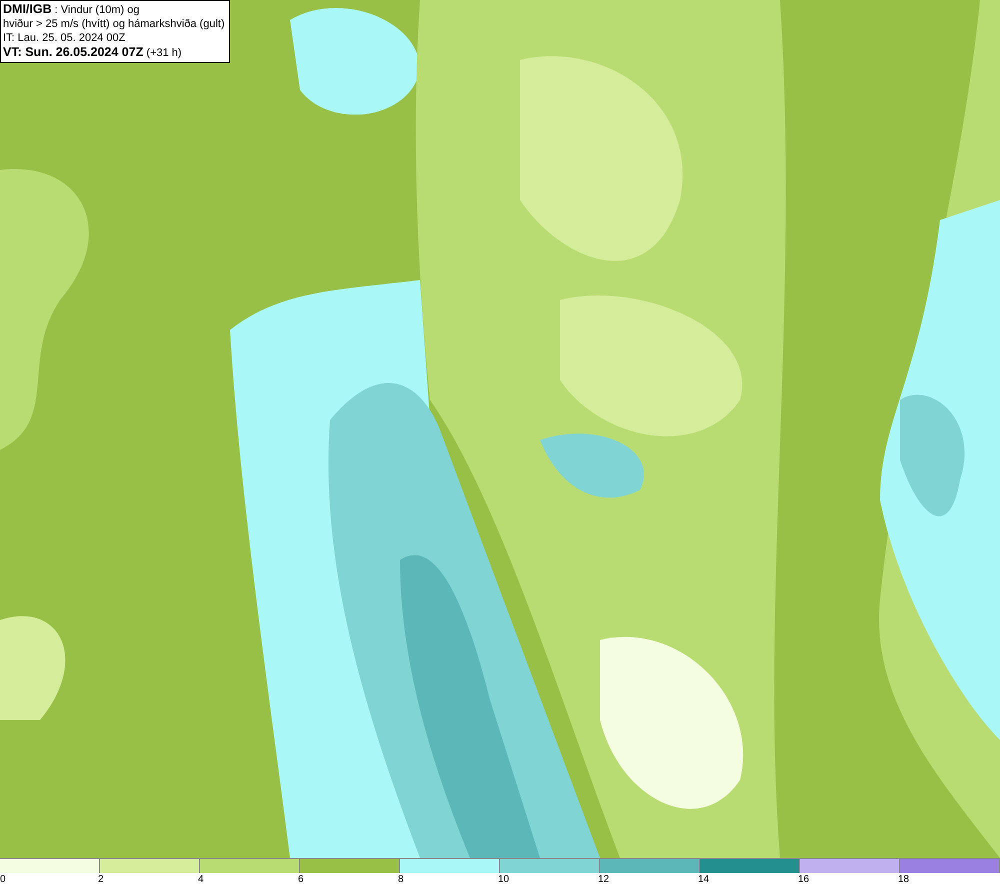 The image size is (1000, 887). I want to click on scale-label: 16, so click(804, 879).